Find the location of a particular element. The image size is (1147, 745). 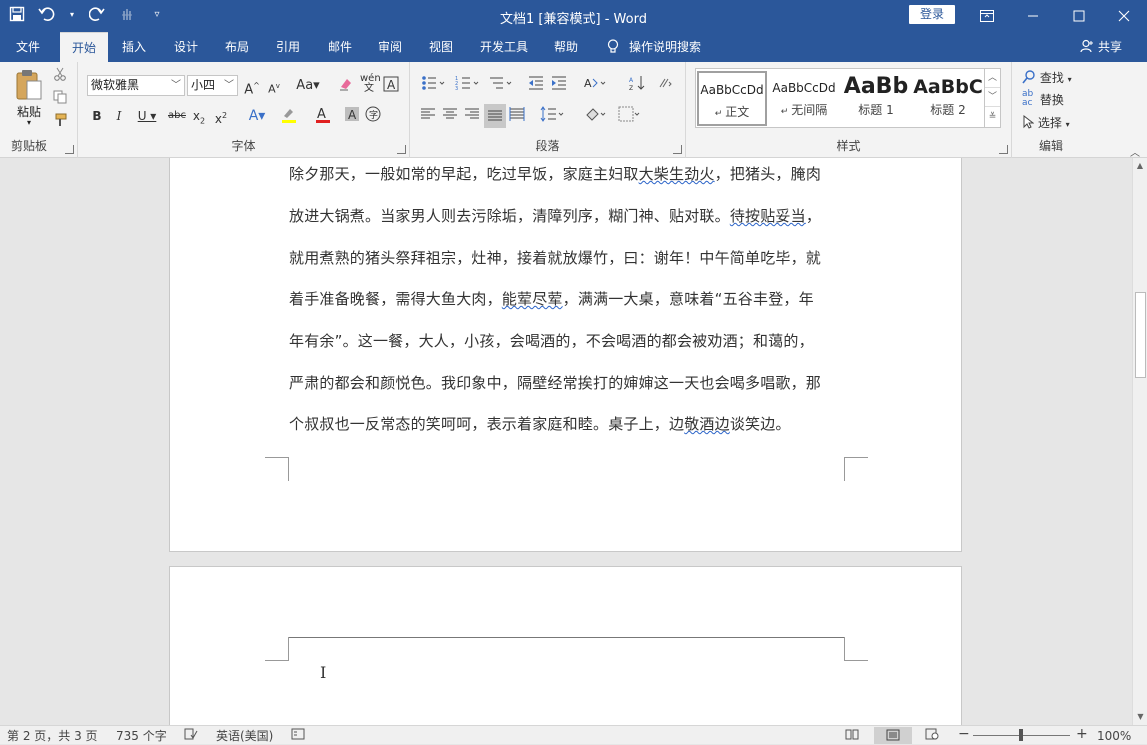

word-count: 735 个字 is located at coordinates (141, 736).